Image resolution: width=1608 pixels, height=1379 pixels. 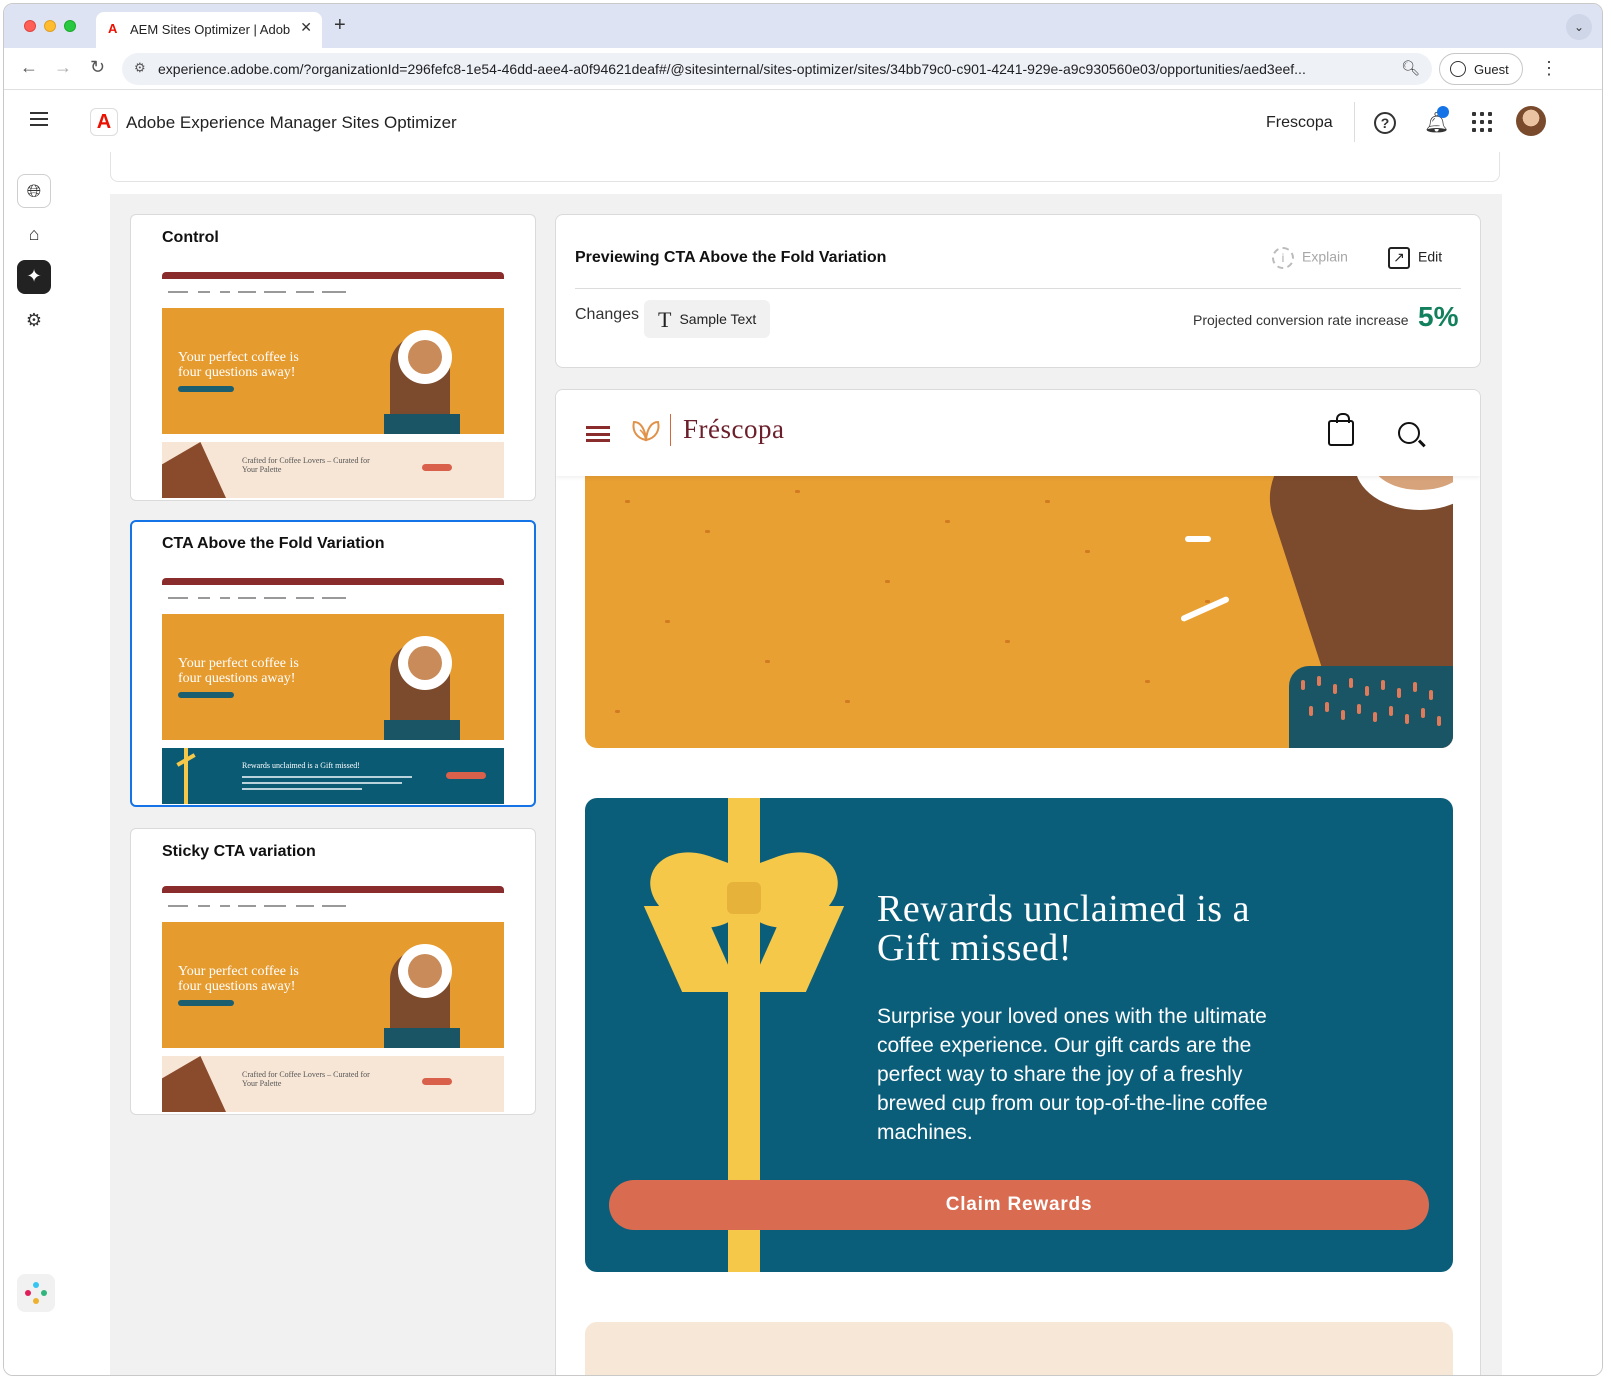 What do you see at coordinates (1371, 707) in the screenshot?
I see `hero-sleeve` at bounding box center [1371, 707].